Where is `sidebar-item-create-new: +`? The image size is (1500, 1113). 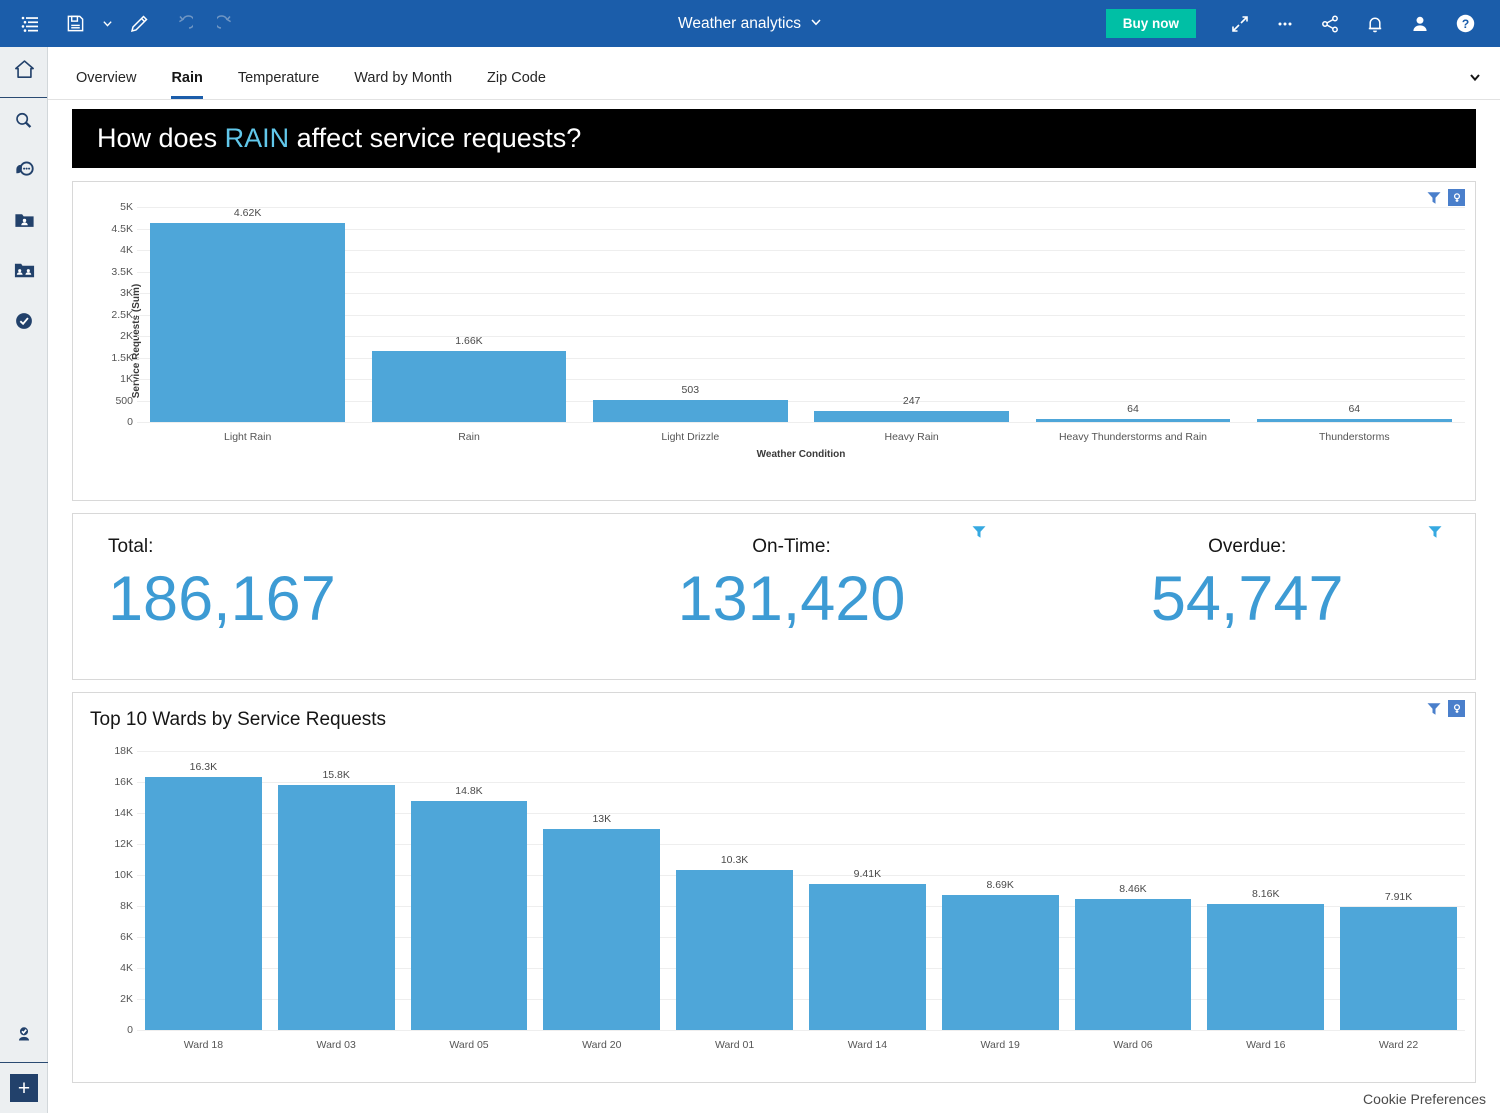
sidebar-item-create-new: + is located at coordinates (24, 1088).